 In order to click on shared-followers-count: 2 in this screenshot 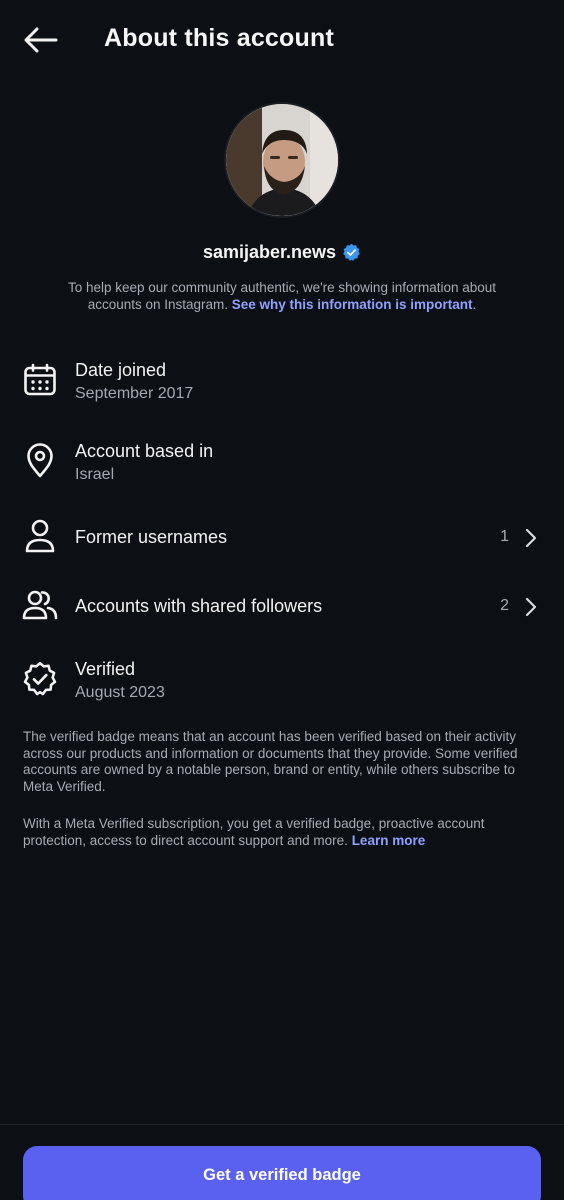, I will do `click(504, 605)`.